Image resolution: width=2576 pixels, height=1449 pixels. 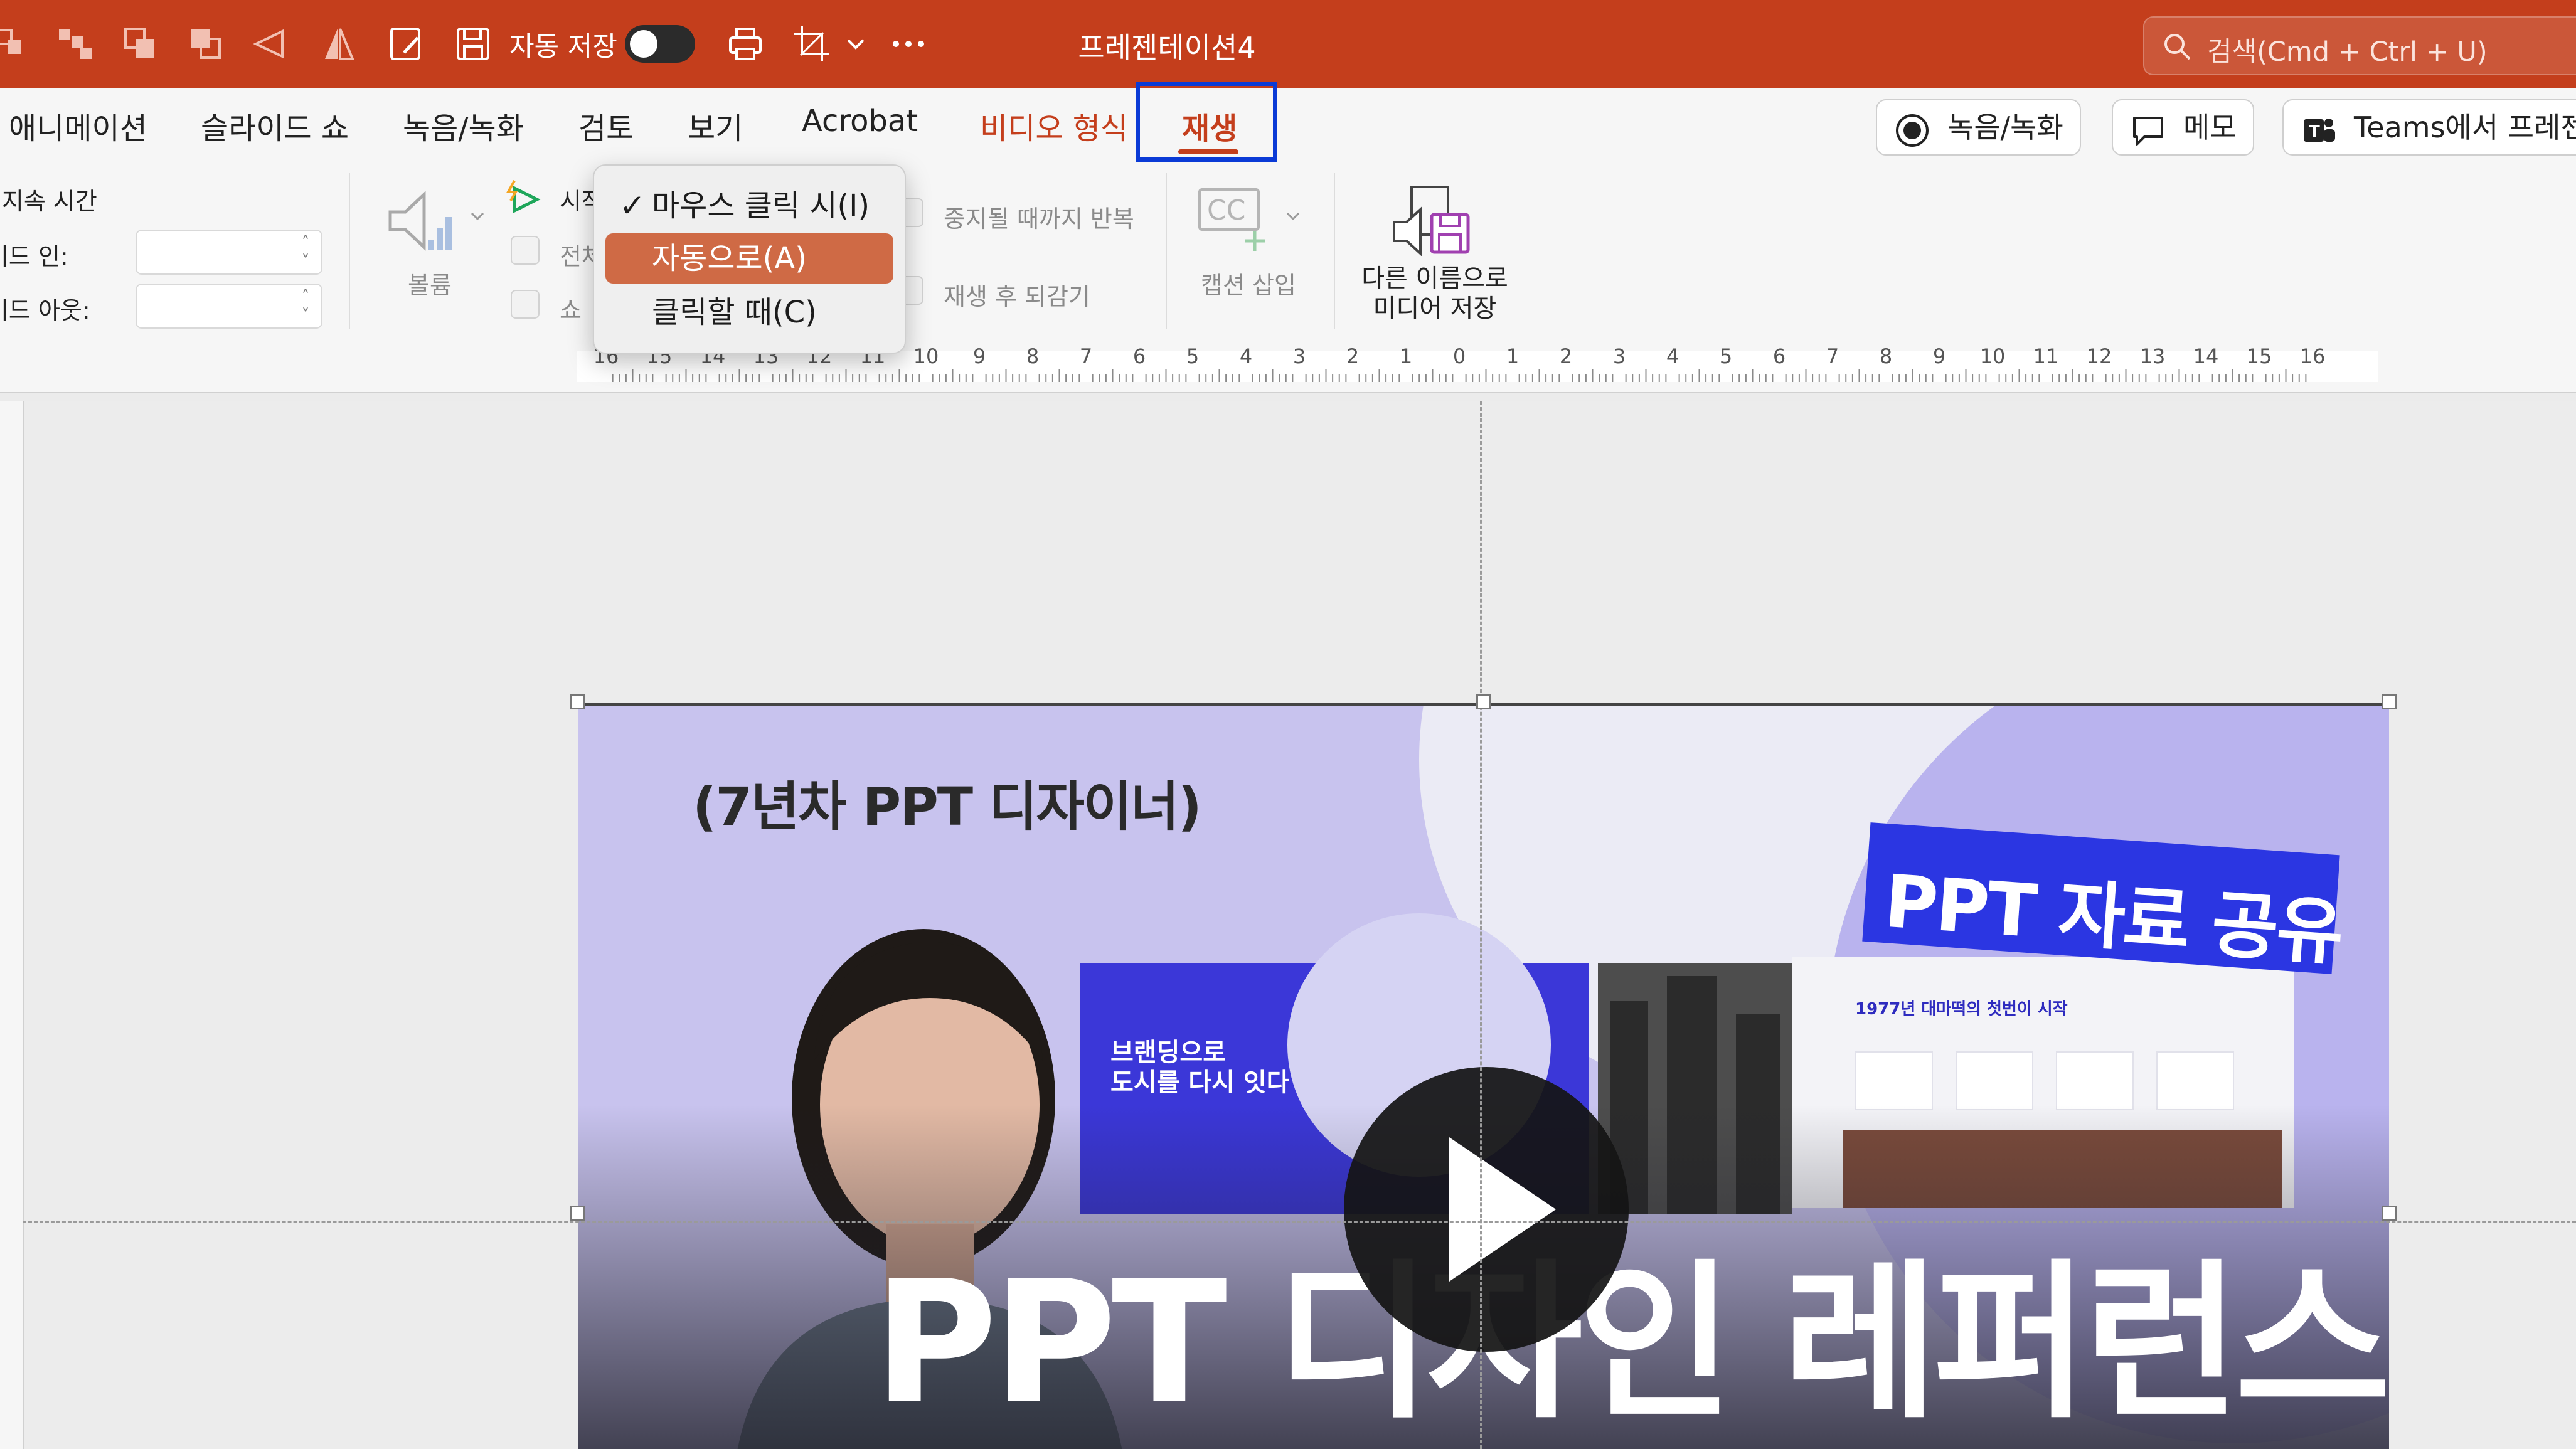 What do you see at coordinates (2148, 128) in the screenshot?
I see `comment-icon` at bounding box center [2148, 128].